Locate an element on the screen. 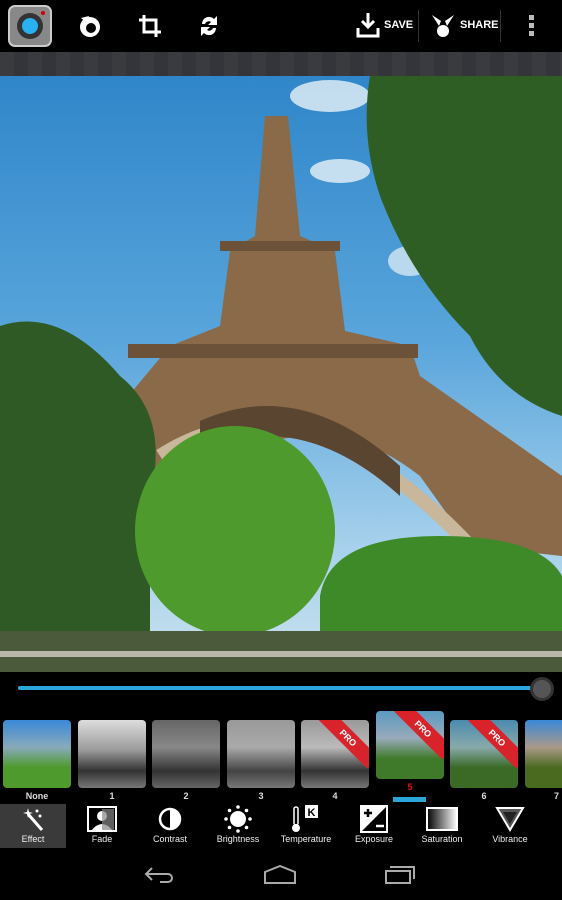 The image size is (562, 900). save-button: SAVE is located at coordinates (384, 25).